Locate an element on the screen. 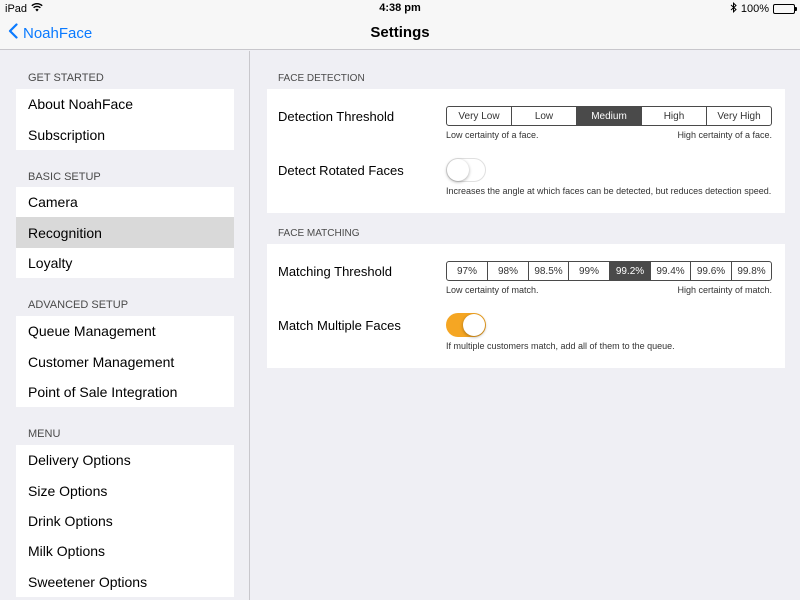 This screenshot has height=600, width=800. section-header-face-detection: FACE DETECTION is located at coordinates (321, 78).